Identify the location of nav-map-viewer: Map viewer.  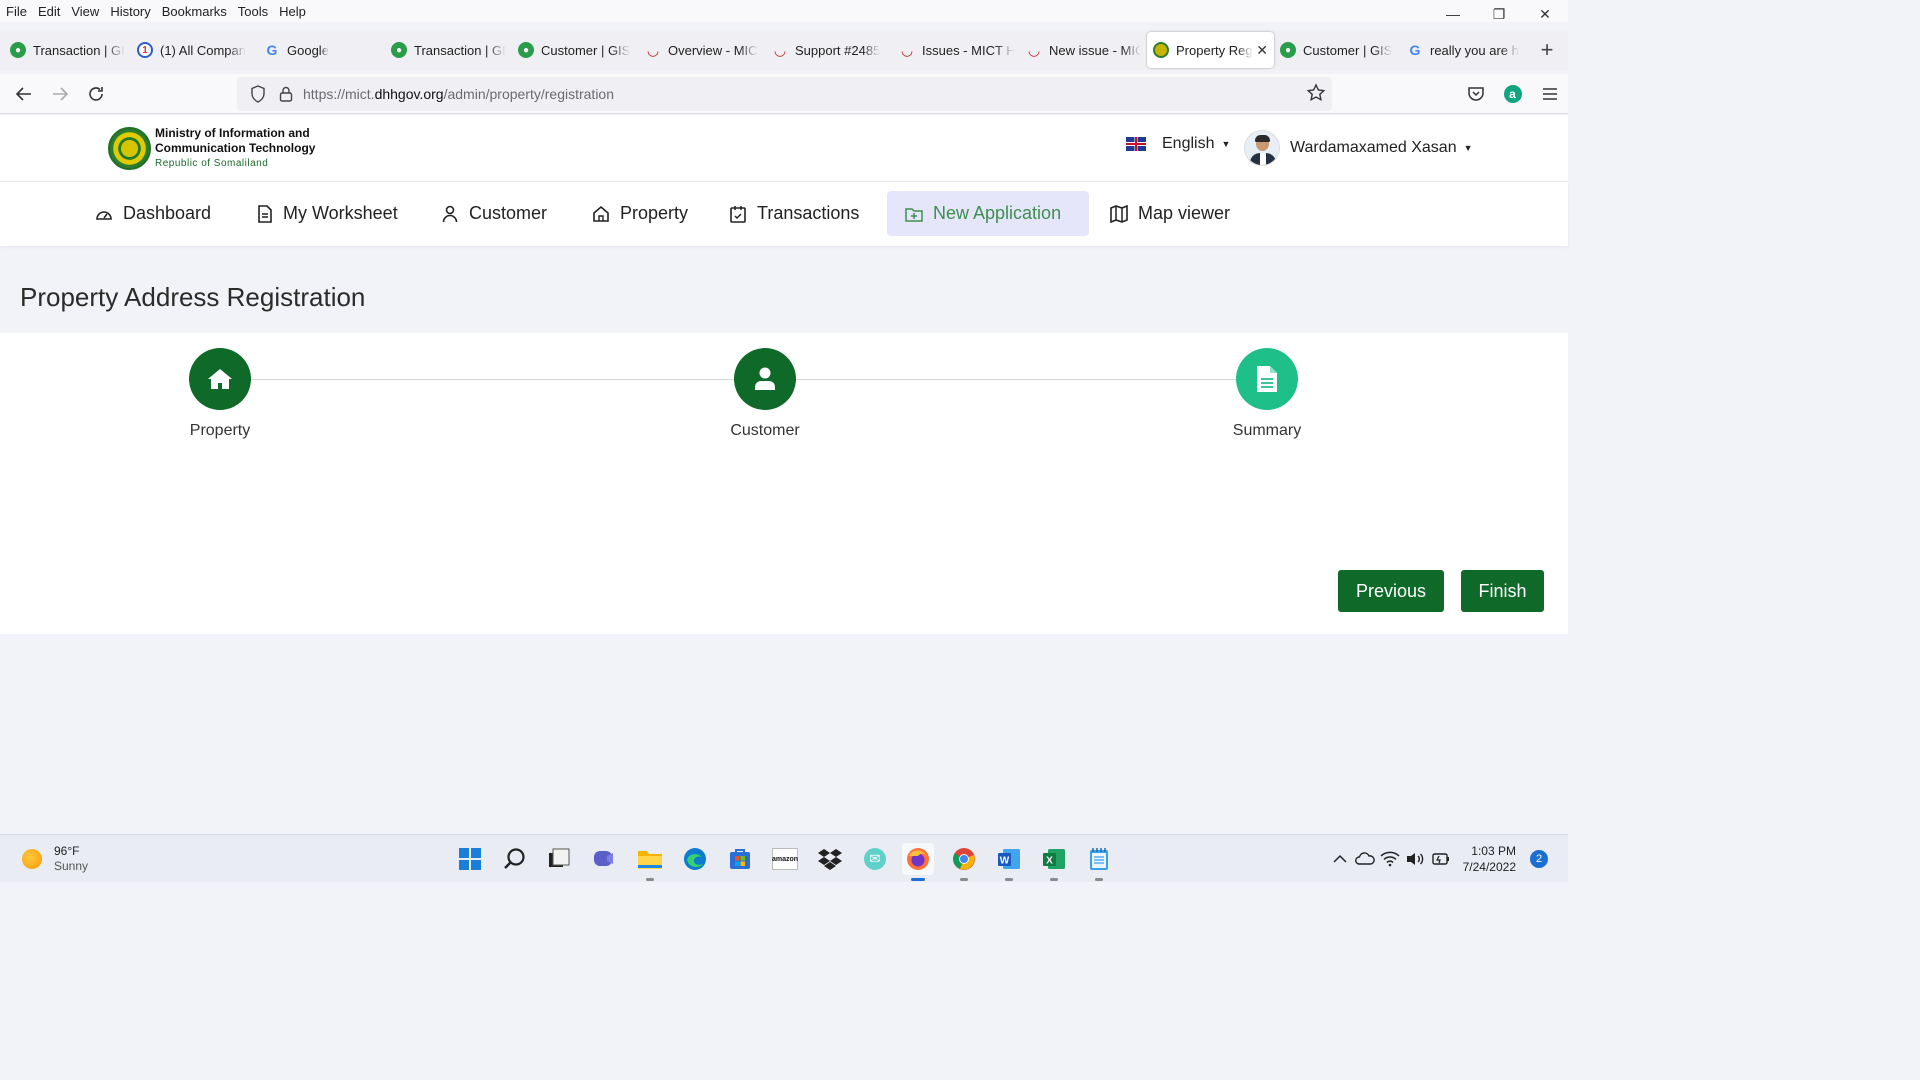
(1170, 213).